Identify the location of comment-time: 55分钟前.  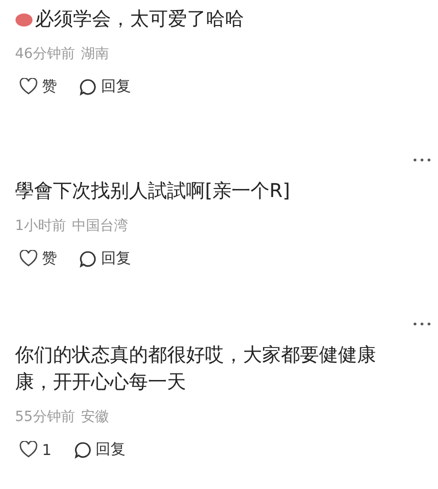
(45, 417).